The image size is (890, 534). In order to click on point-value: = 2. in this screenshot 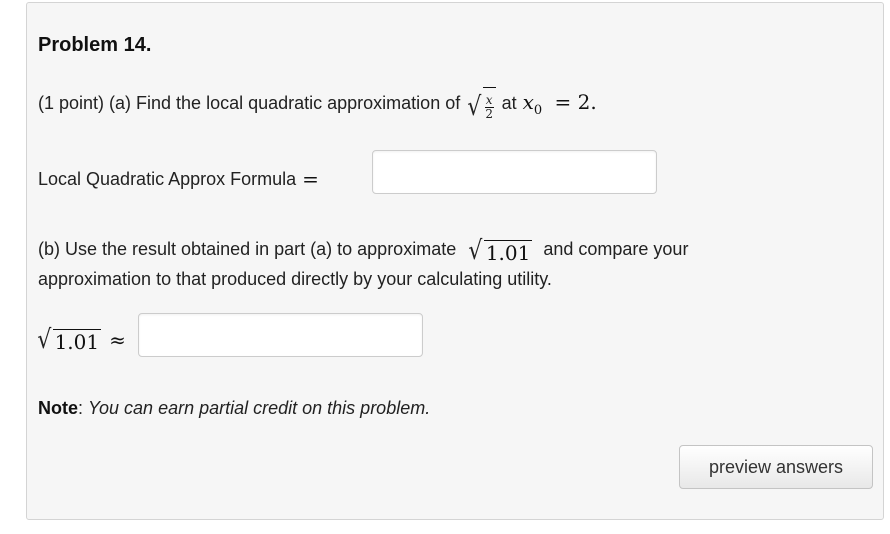, I will do `click(575, 101)`.